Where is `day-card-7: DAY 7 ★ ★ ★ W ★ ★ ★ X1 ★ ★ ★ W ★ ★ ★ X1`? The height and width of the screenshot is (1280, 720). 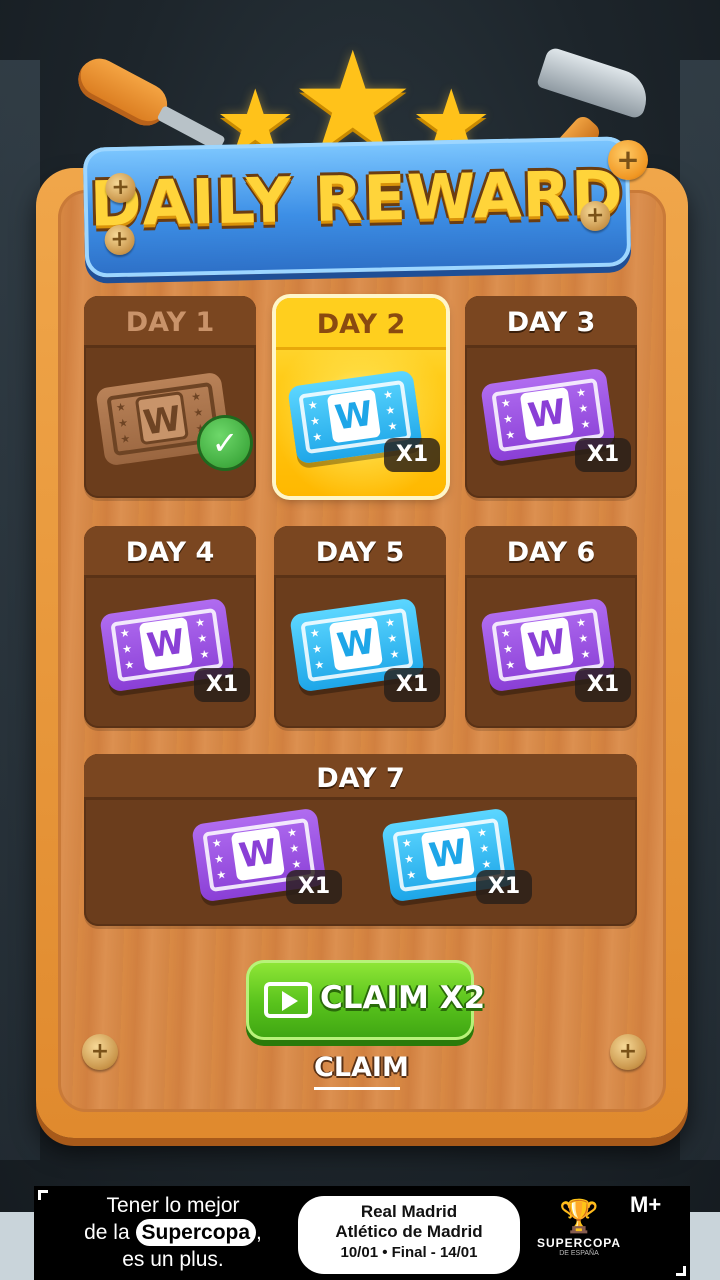
day-card-7: DAY 7 ★ ★ ★ W ★ ★ ★ X1 ★ ★ ★ W ★ ★ ★ X1 is located at coordinates (360, 840).